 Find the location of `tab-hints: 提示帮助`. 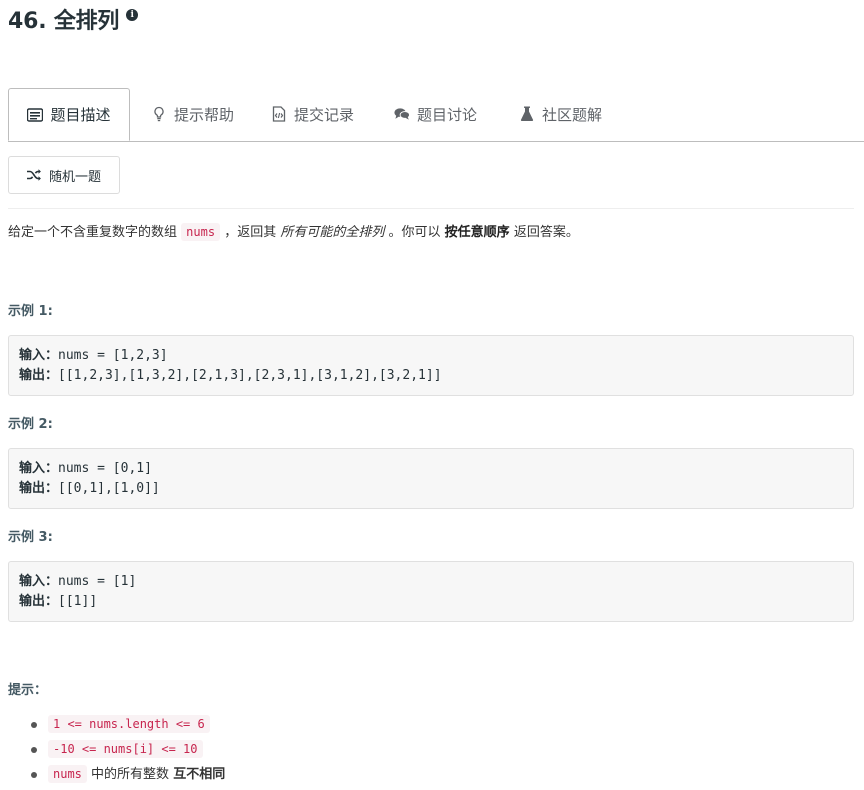

tab-hints: 提示帮助 is located at coordinates (192, 114).